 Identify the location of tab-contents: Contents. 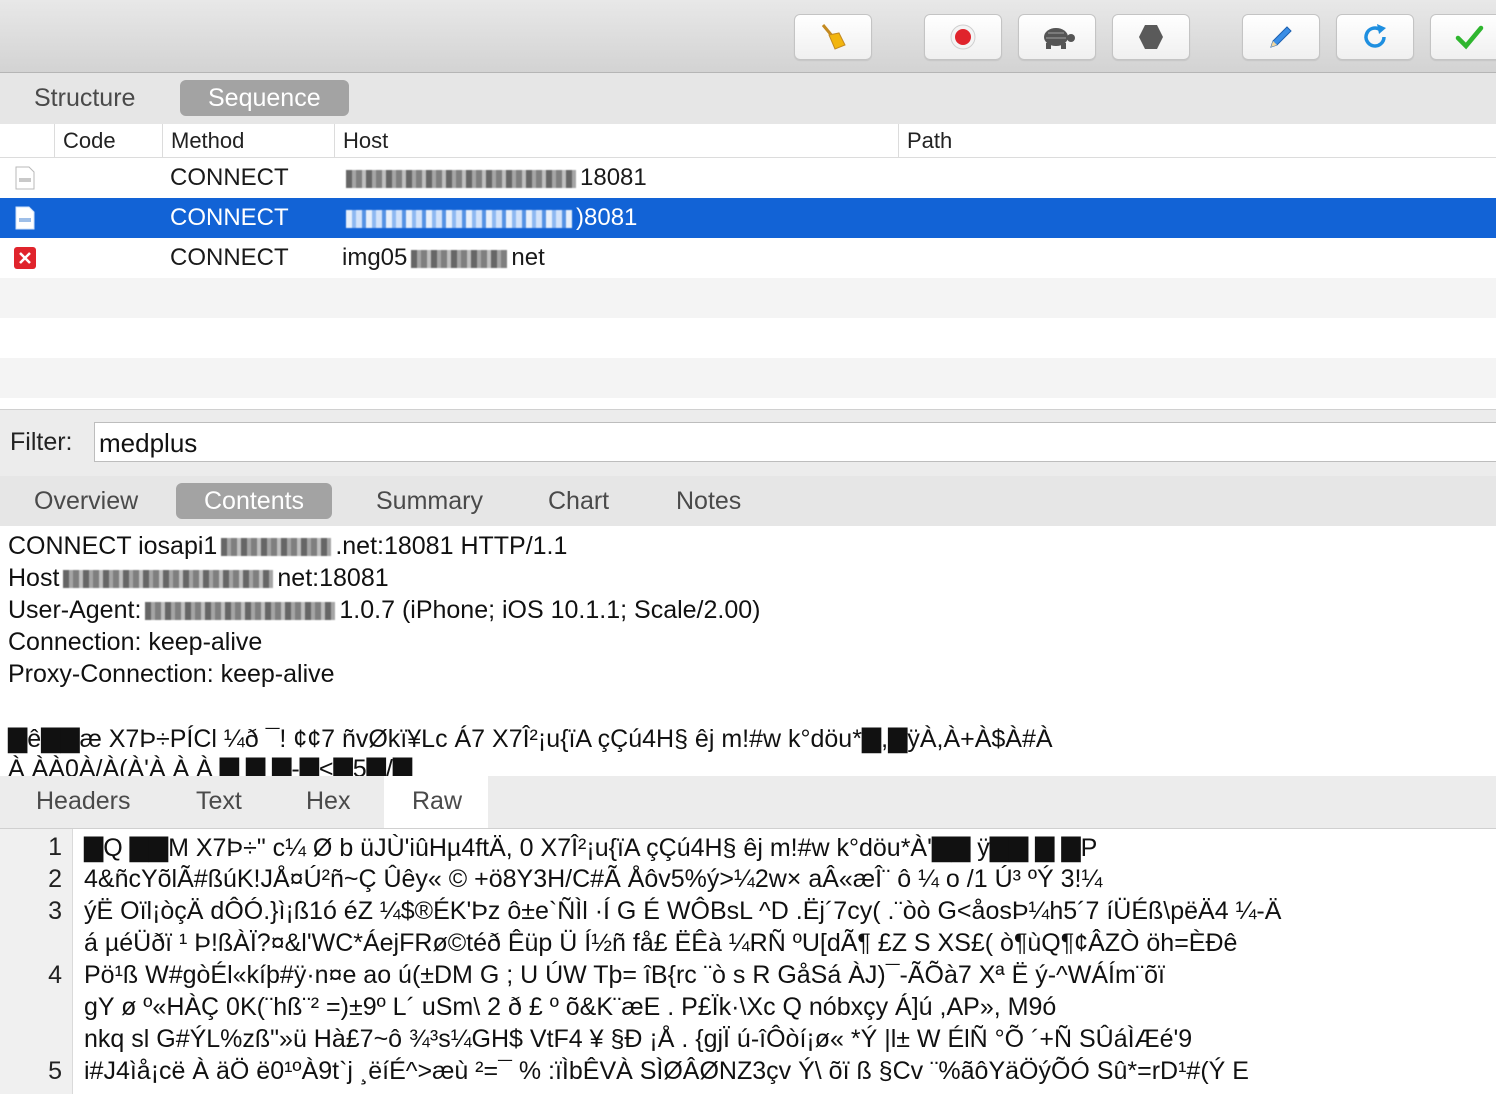
(254, 501).